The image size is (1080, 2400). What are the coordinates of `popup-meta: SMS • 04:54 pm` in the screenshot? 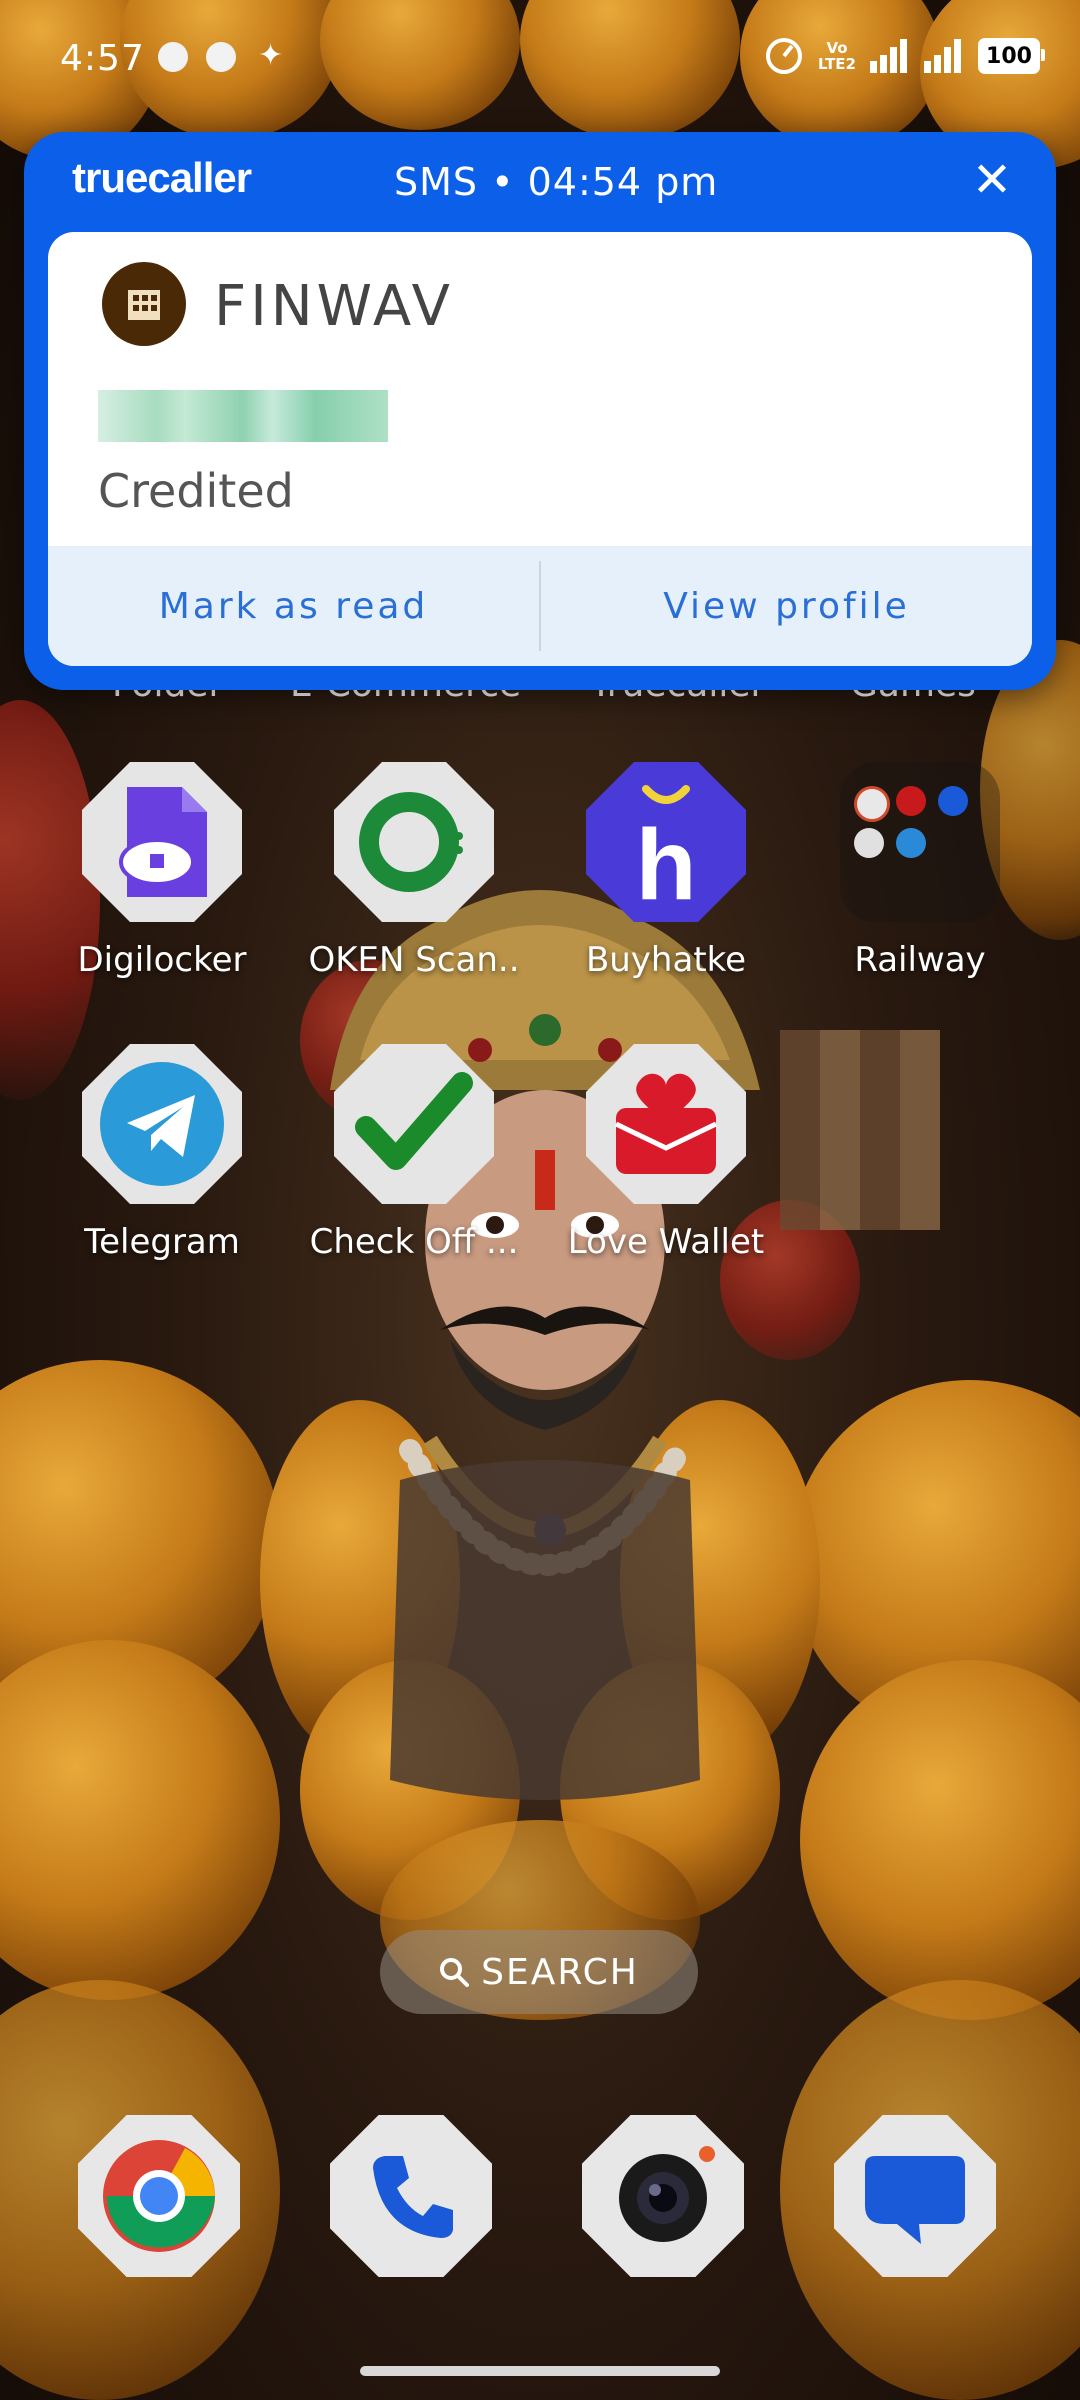 It's located at (556, 182).